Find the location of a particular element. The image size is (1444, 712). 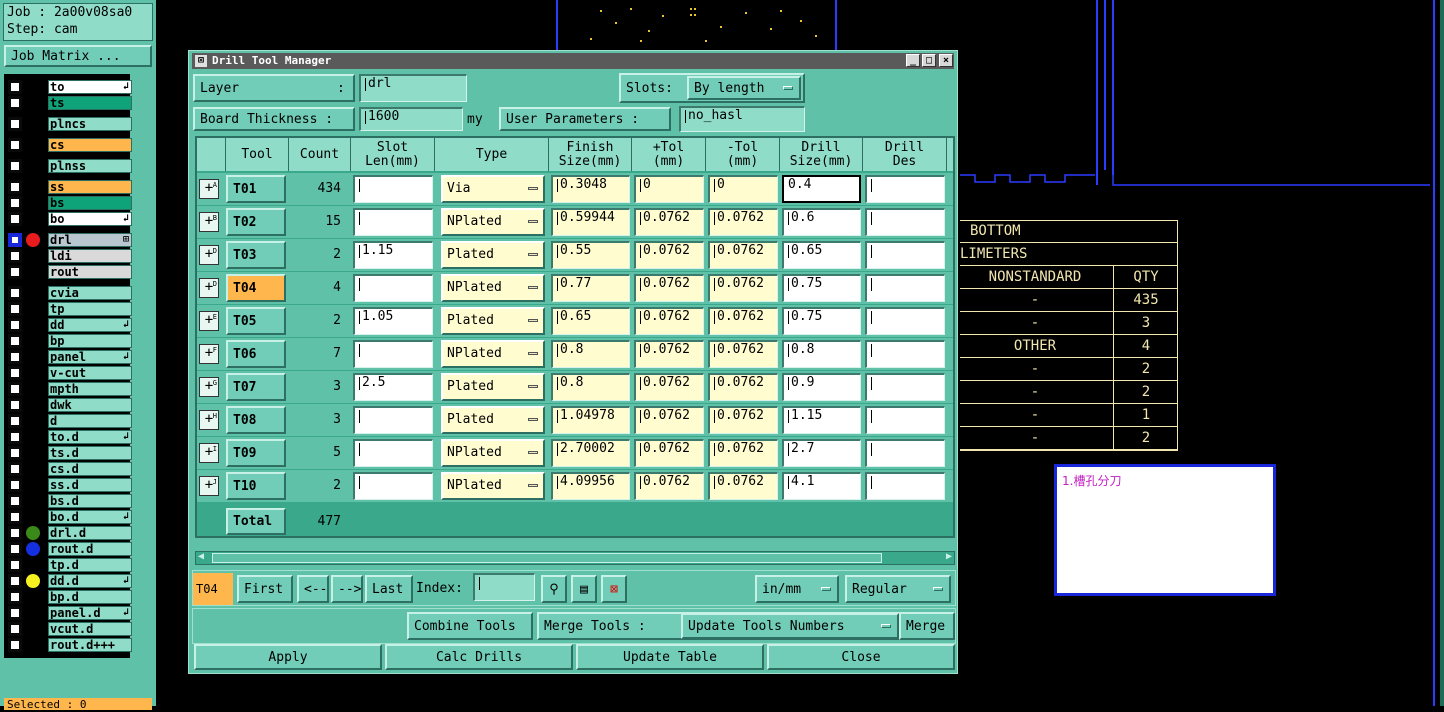

dialog-titlebar: ⊠ Drill Tool Manager _ □ × is located at coordinates (573, 61).